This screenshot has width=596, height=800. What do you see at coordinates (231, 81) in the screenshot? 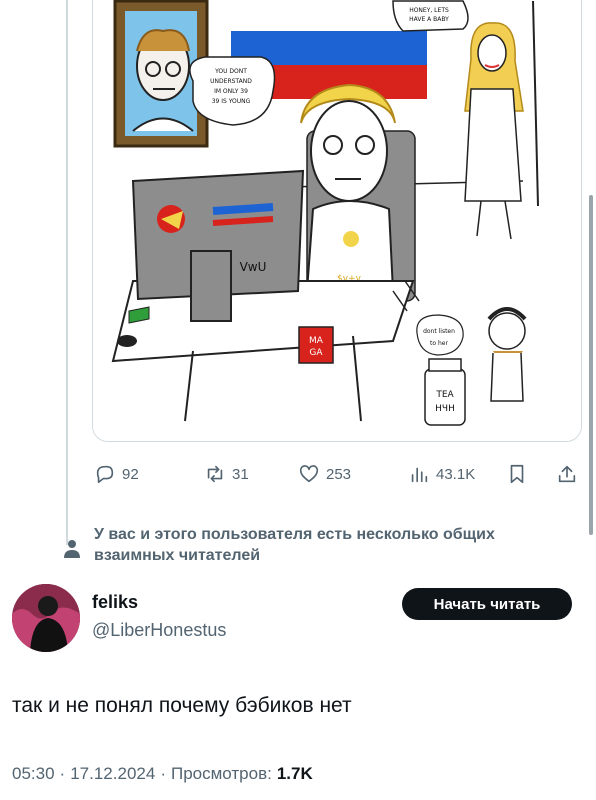
I see `svg-text: UNDERSTAND` at bounding box center [231, 81].